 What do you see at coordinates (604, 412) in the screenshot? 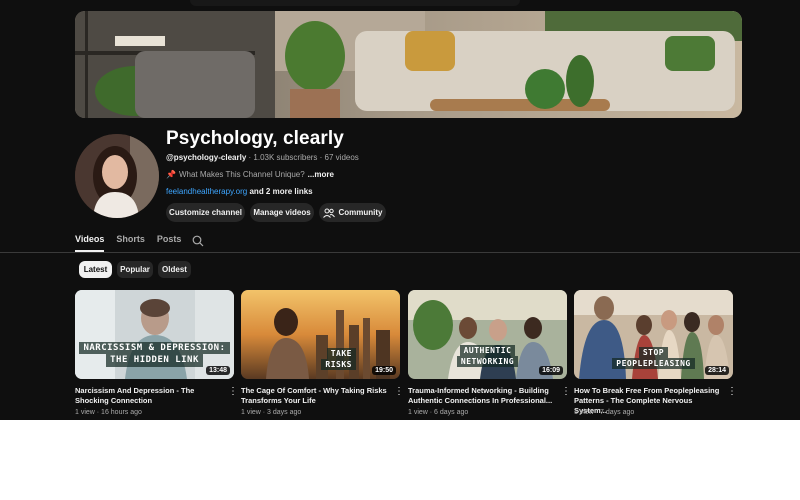
I see `video-meta: 1 view · 7 days ago` at bounding box center [604, 412].